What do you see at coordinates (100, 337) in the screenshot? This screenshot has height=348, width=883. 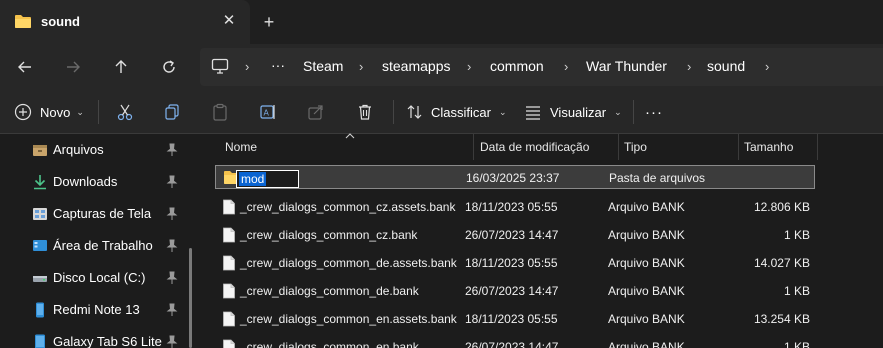 I see `sidebar-item-galaxy-tab: Galaxy Tab S6 Lite` at bounding box center [100, 337].